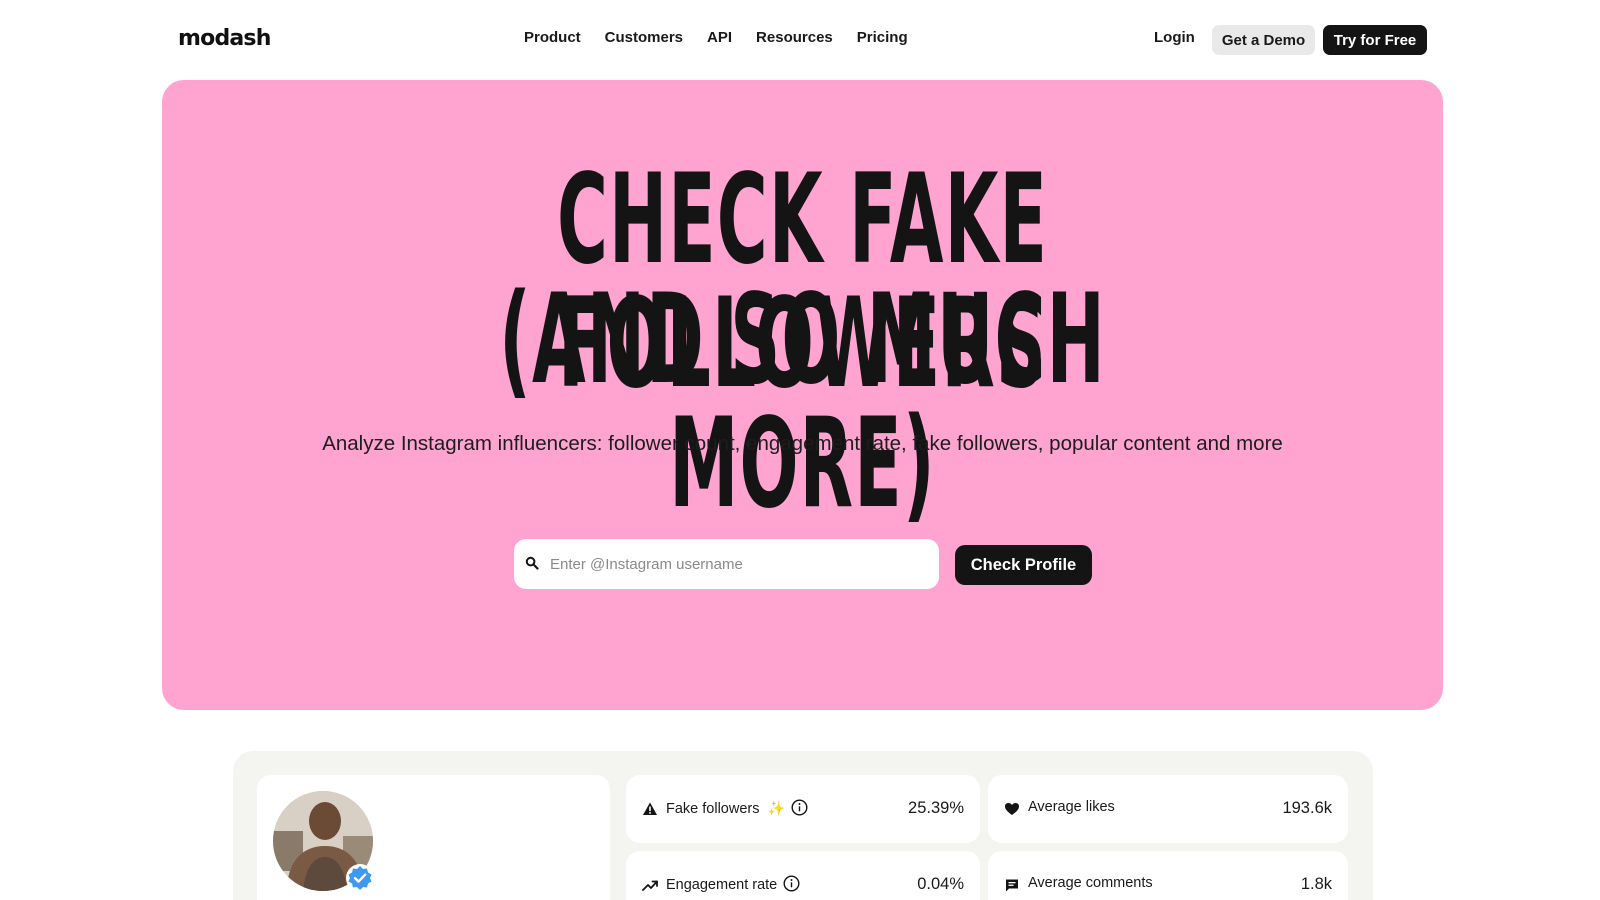 Image resolution: width=1600 pixels, height=900 pixels. Describe the element at coordinates (433, 837) in the screenshot. I see `profile-card` at that location.